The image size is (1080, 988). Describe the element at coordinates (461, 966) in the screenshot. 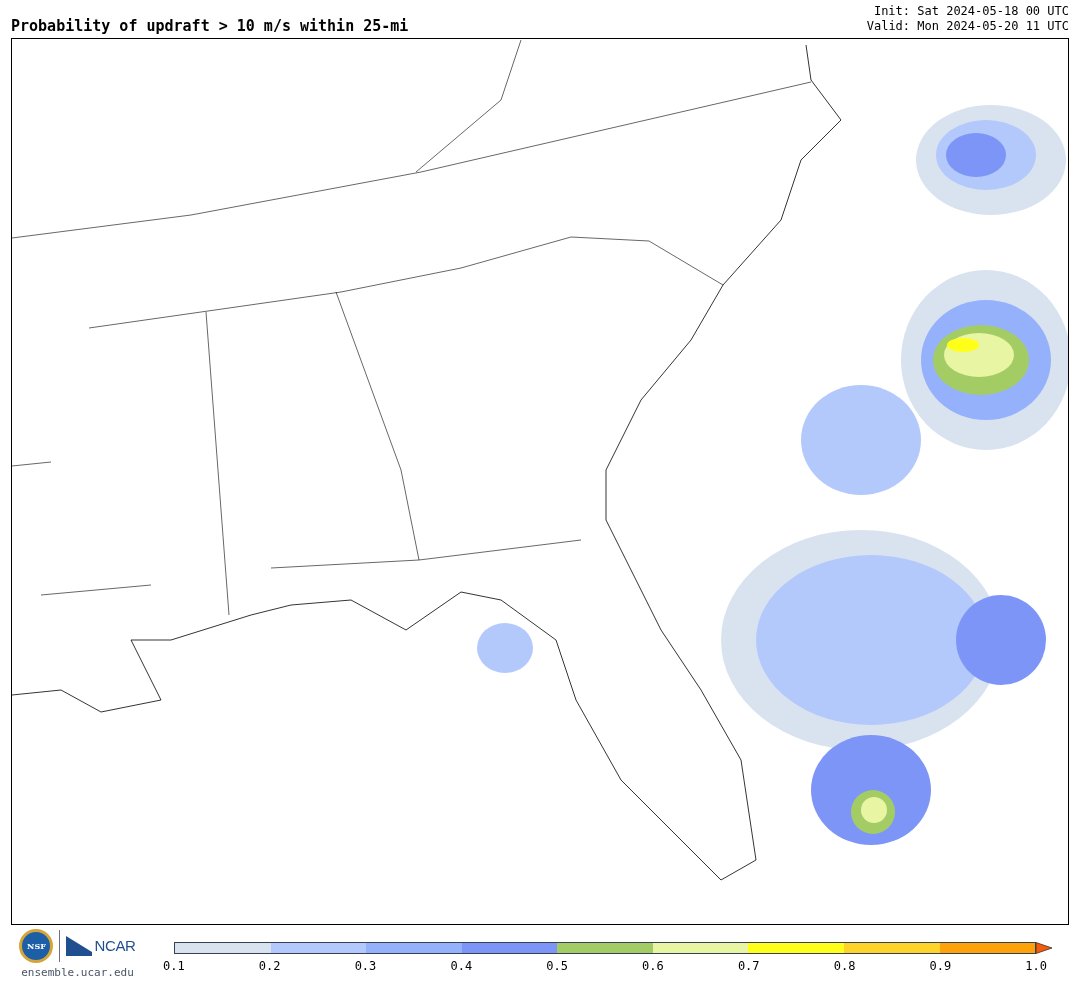

I see `tick-label: 0.4` at that location.